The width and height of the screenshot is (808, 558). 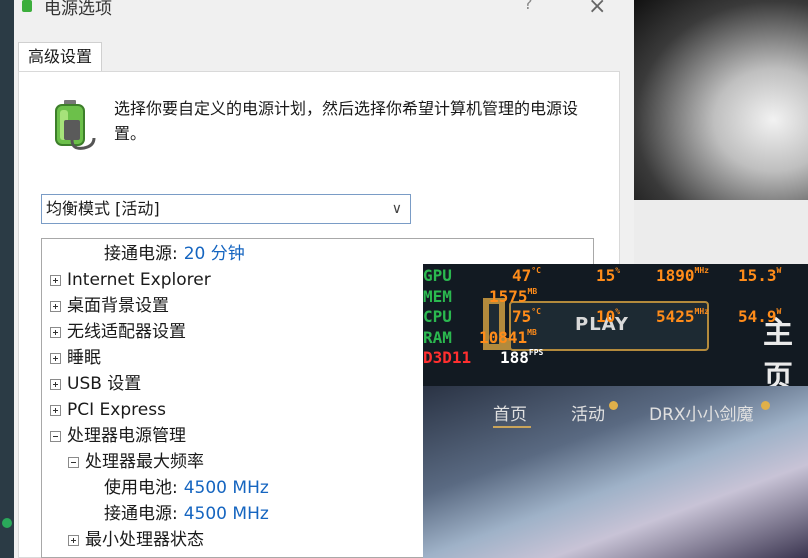 What do you see at coordinates (7, 279) in the screenshot?
I see `desktop-edge` at bounding box center [7, 279].